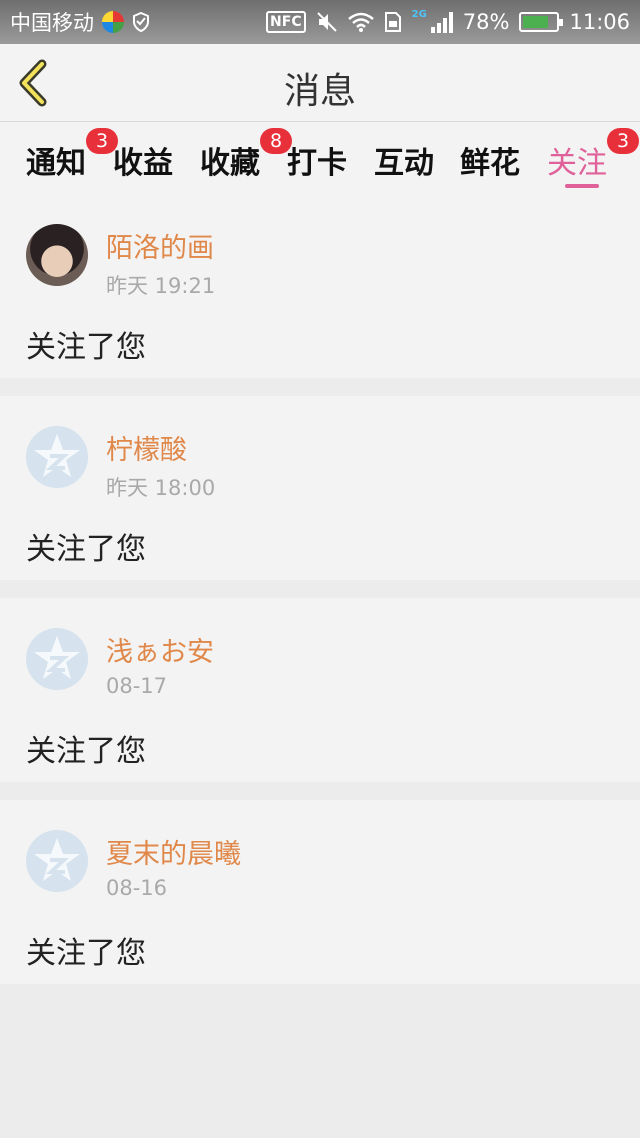  Describe the element at coordinates (146, 447) in the screenshot. I see `user-name: 柠檬酸` at that location.